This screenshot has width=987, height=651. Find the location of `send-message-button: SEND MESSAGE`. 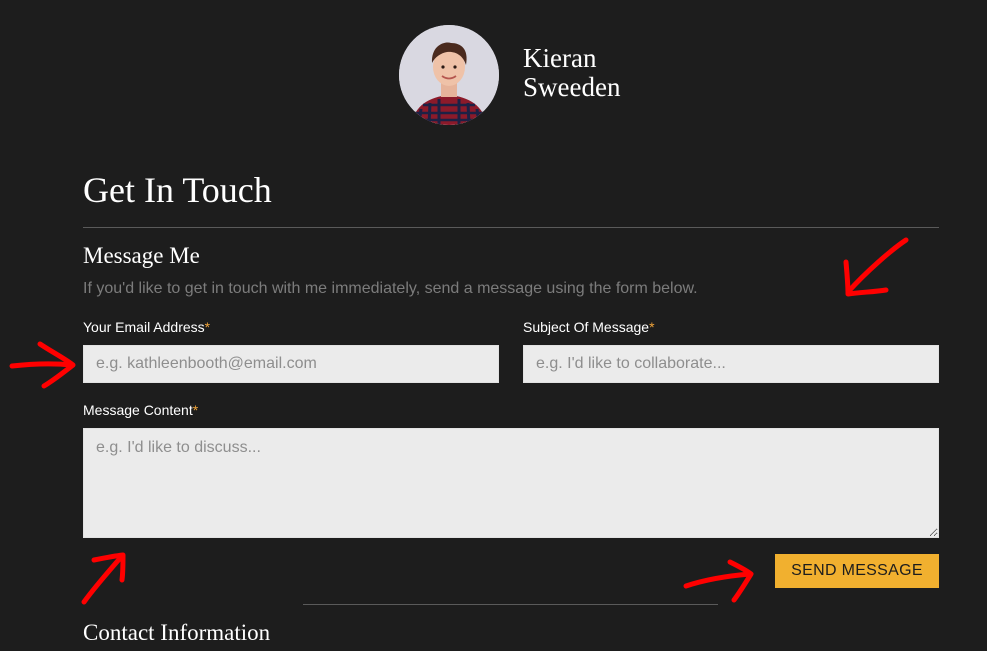

send-message-button: SEND MESSAGE is located at coordinates (857, 571).